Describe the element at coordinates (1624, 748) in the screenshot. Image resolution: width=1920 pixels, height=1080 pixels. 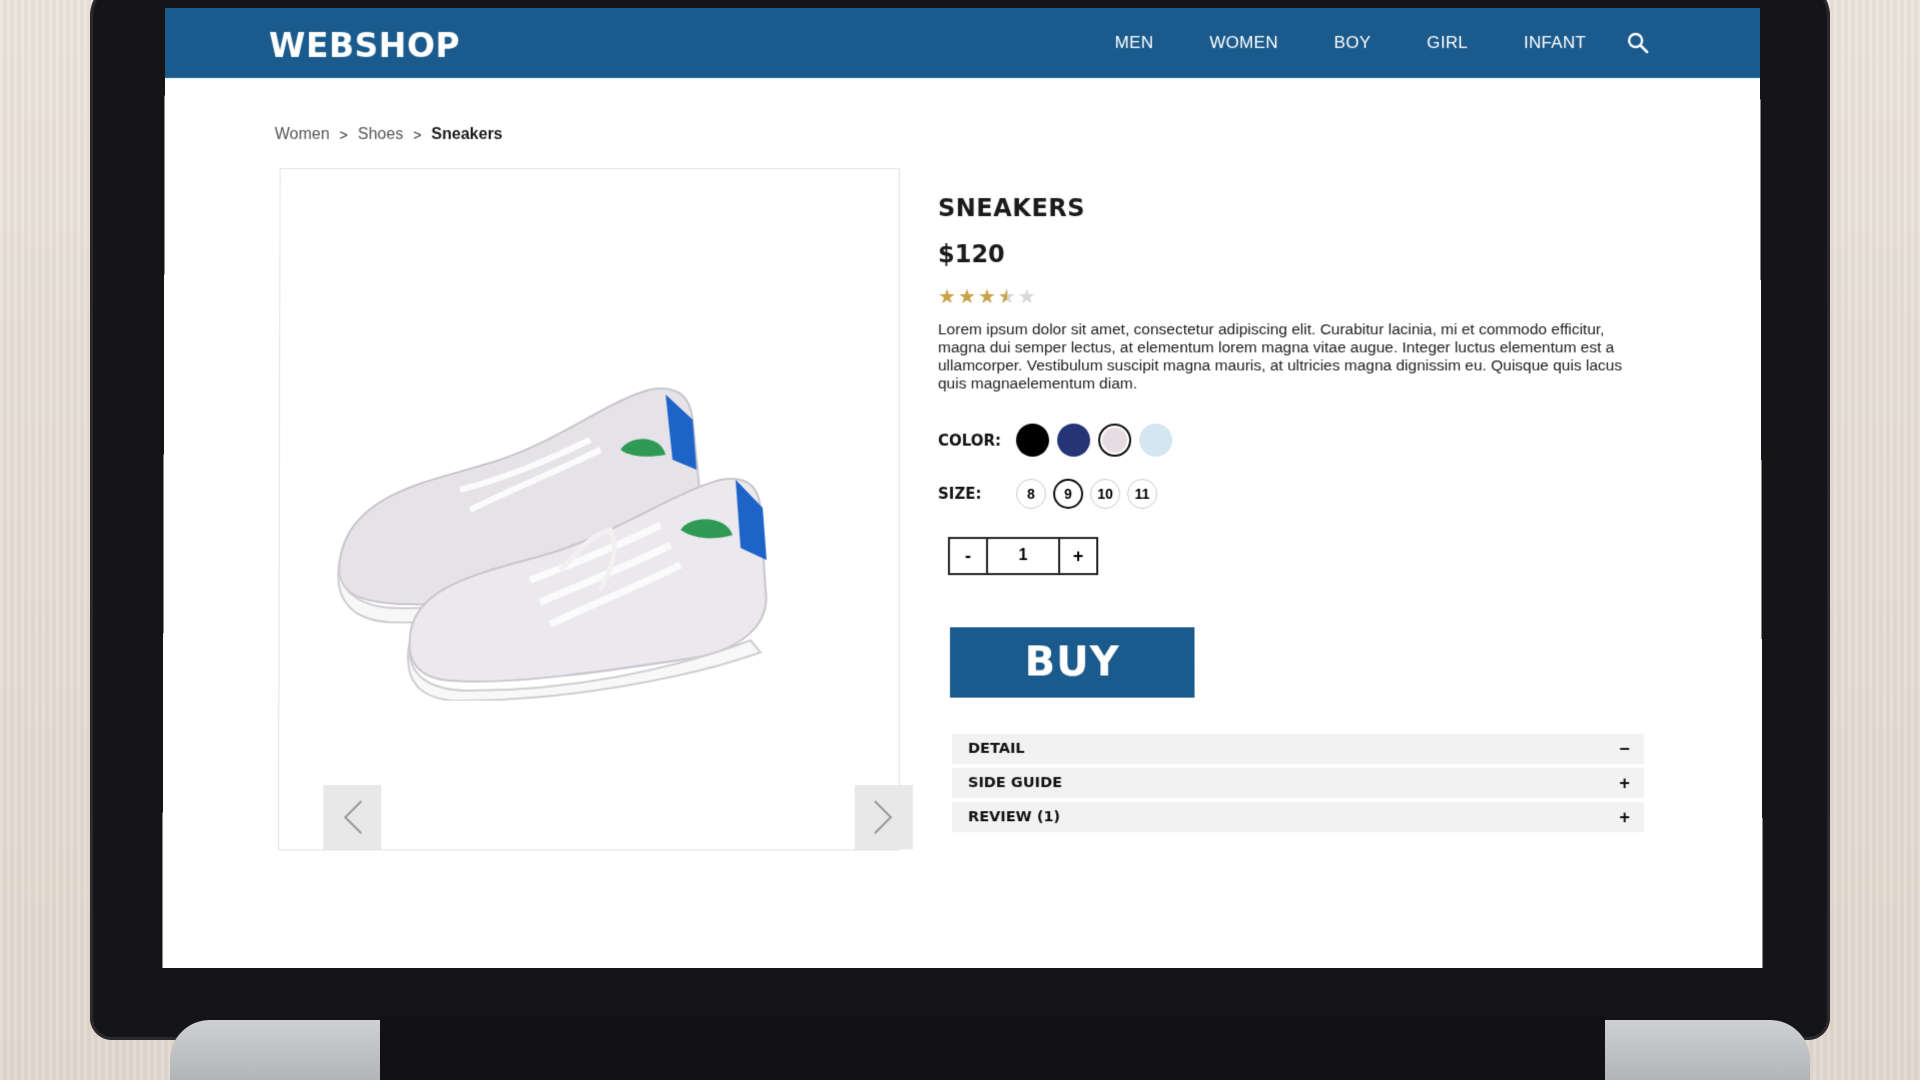
I see `collapse-icon: −` at that location.